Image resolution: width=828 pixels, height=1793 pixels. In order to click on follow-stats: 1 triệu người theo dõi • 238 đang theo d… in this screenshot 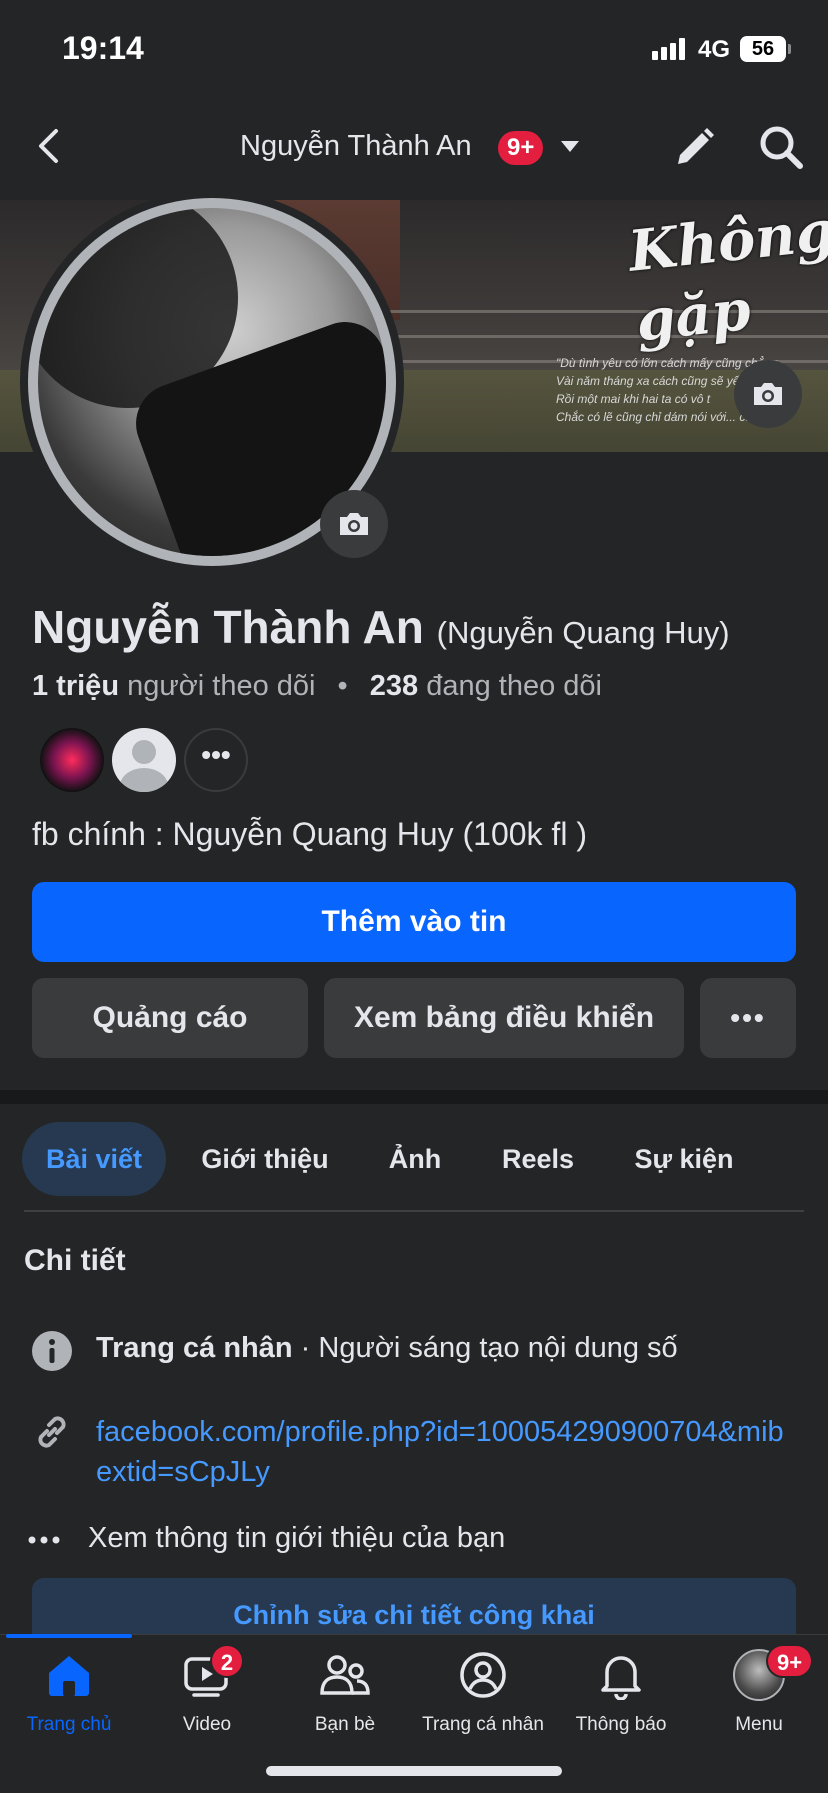, I will do `click(317, 686)`.